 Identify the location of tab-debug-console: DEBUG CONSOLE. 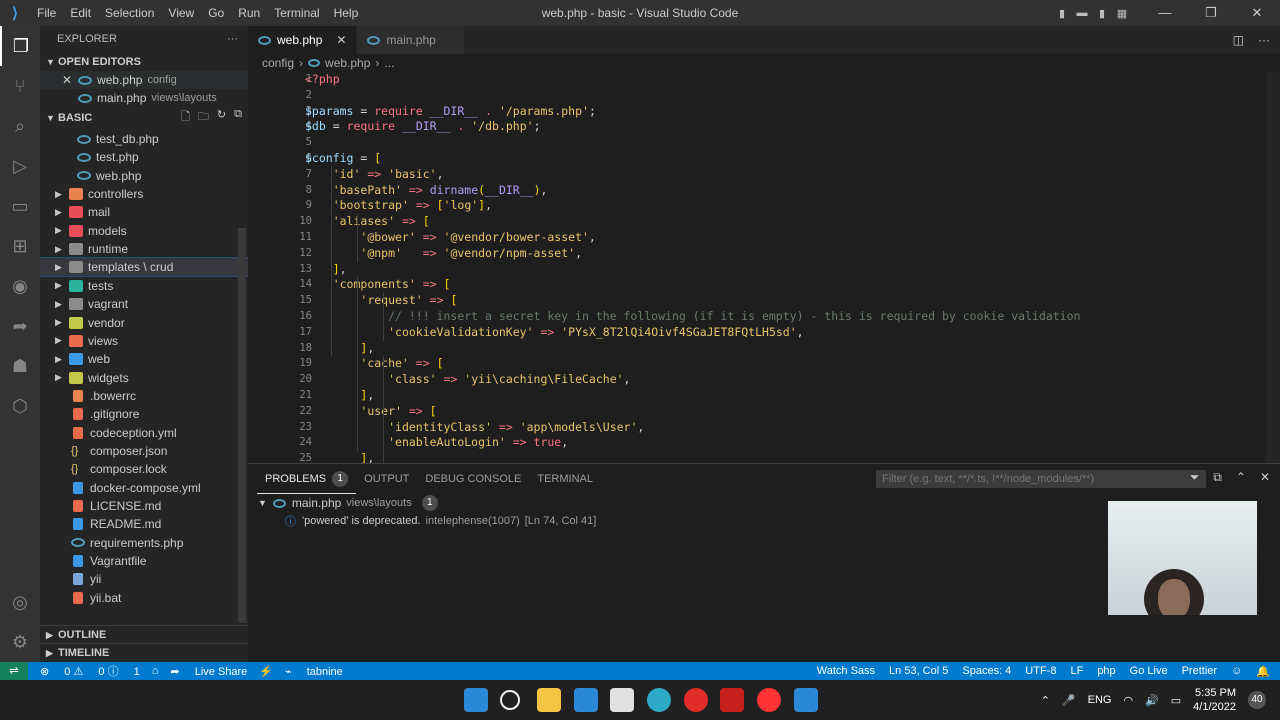
(473, 479).